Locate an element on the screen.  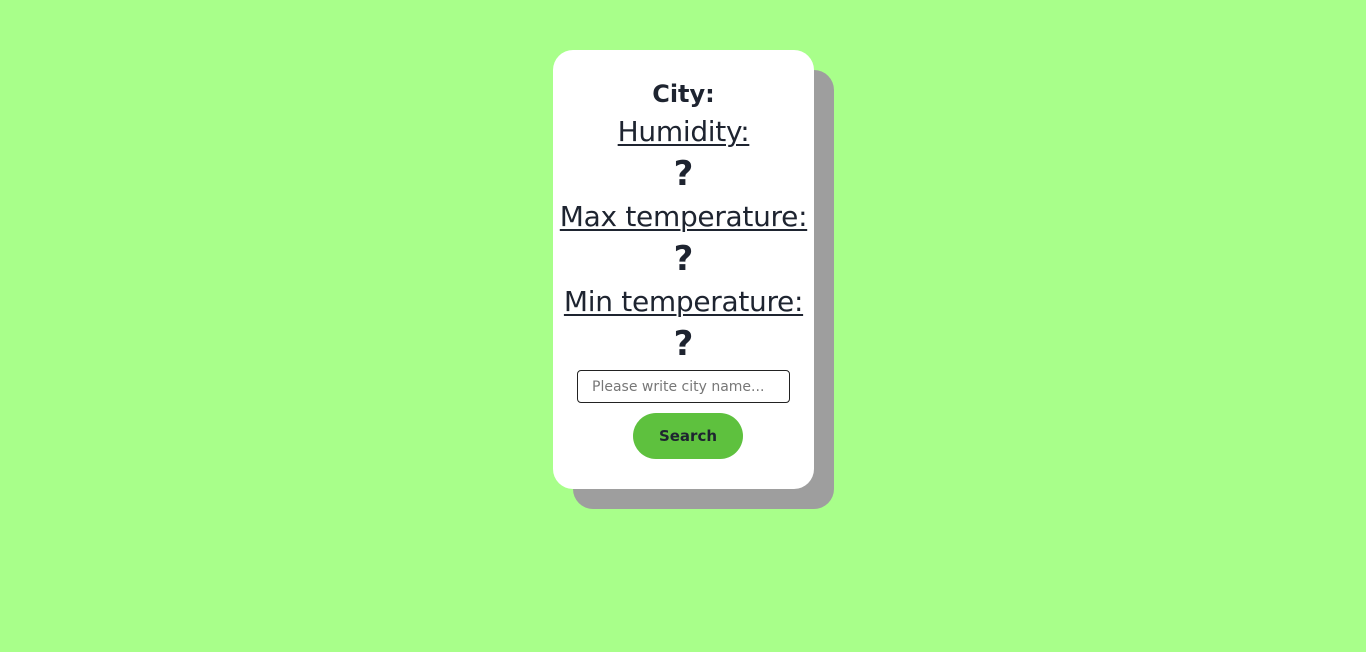
min-temperature-value: ? is located at coordinates (683, 344).